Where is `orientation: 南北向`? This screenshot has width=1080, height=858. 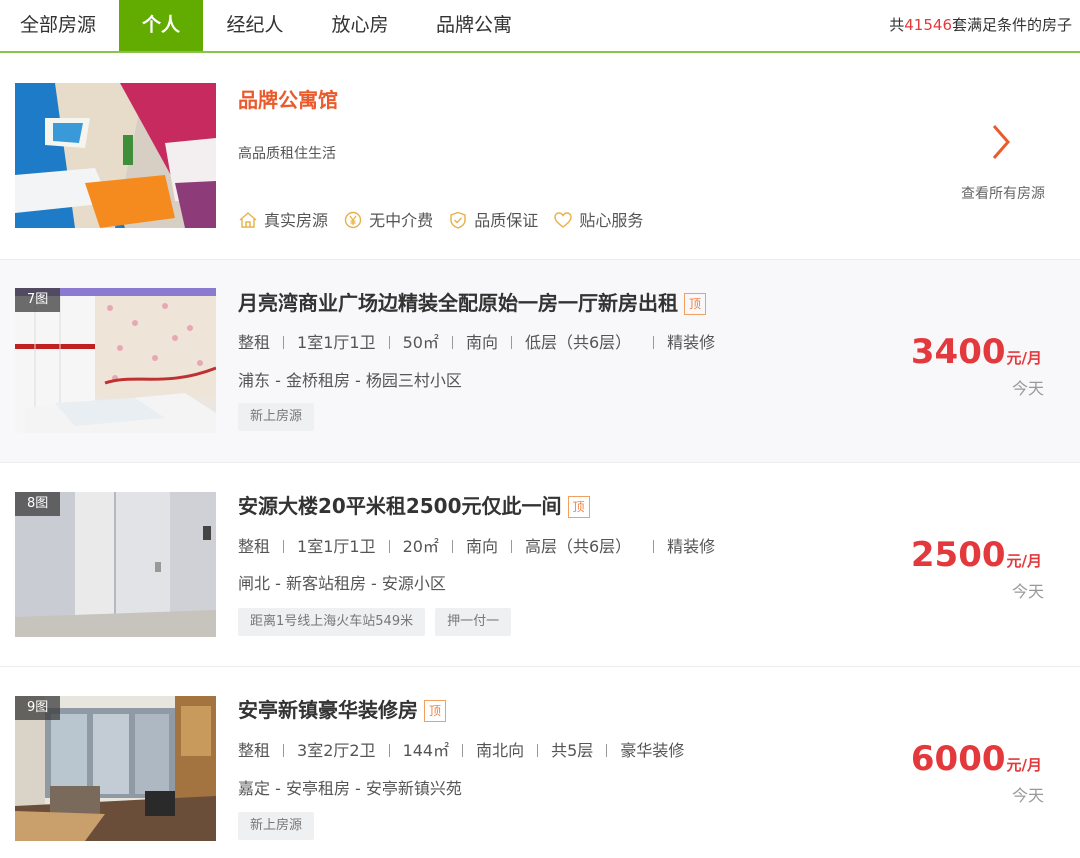 orientation: 南北向 is located at coordinates (500, 750).